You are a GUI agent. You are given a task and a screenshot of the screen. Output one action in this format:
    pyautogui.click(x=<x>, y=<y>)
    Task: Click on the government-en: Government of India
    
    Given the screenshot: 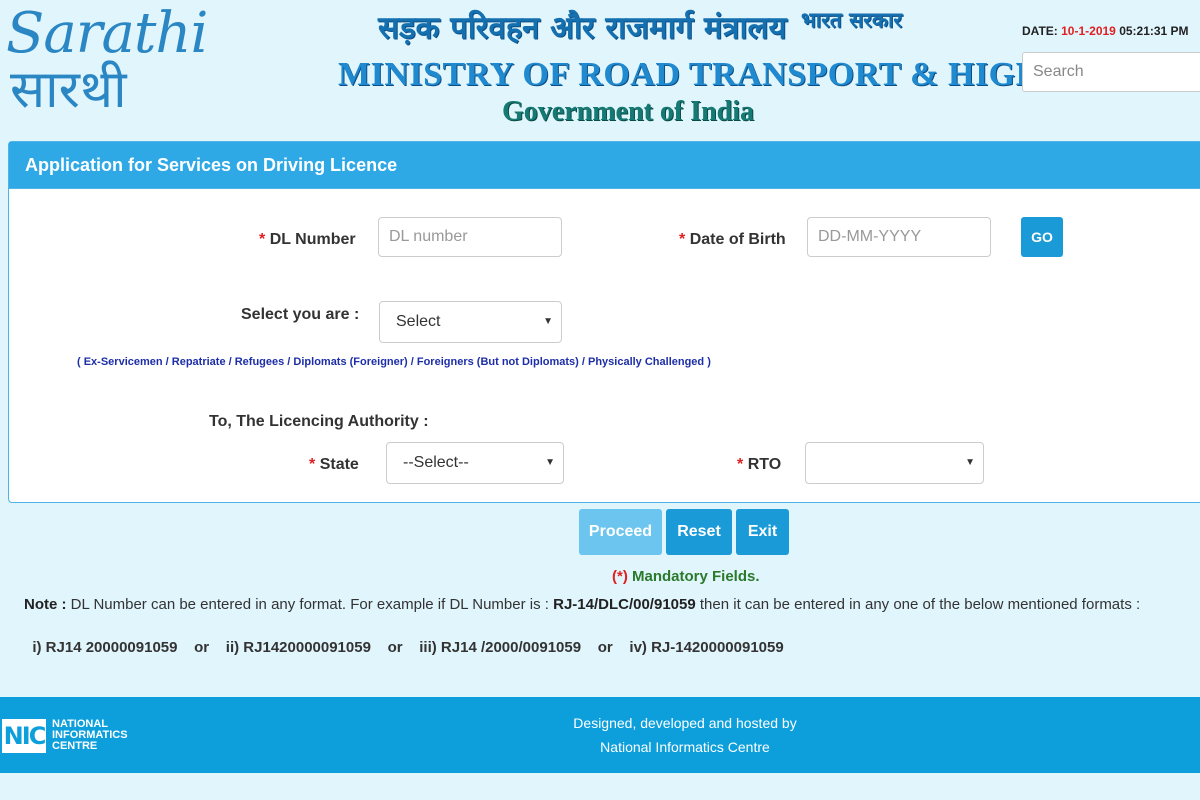 What is the action you would take?
    pyautogui.click(x=628, y=111)
    